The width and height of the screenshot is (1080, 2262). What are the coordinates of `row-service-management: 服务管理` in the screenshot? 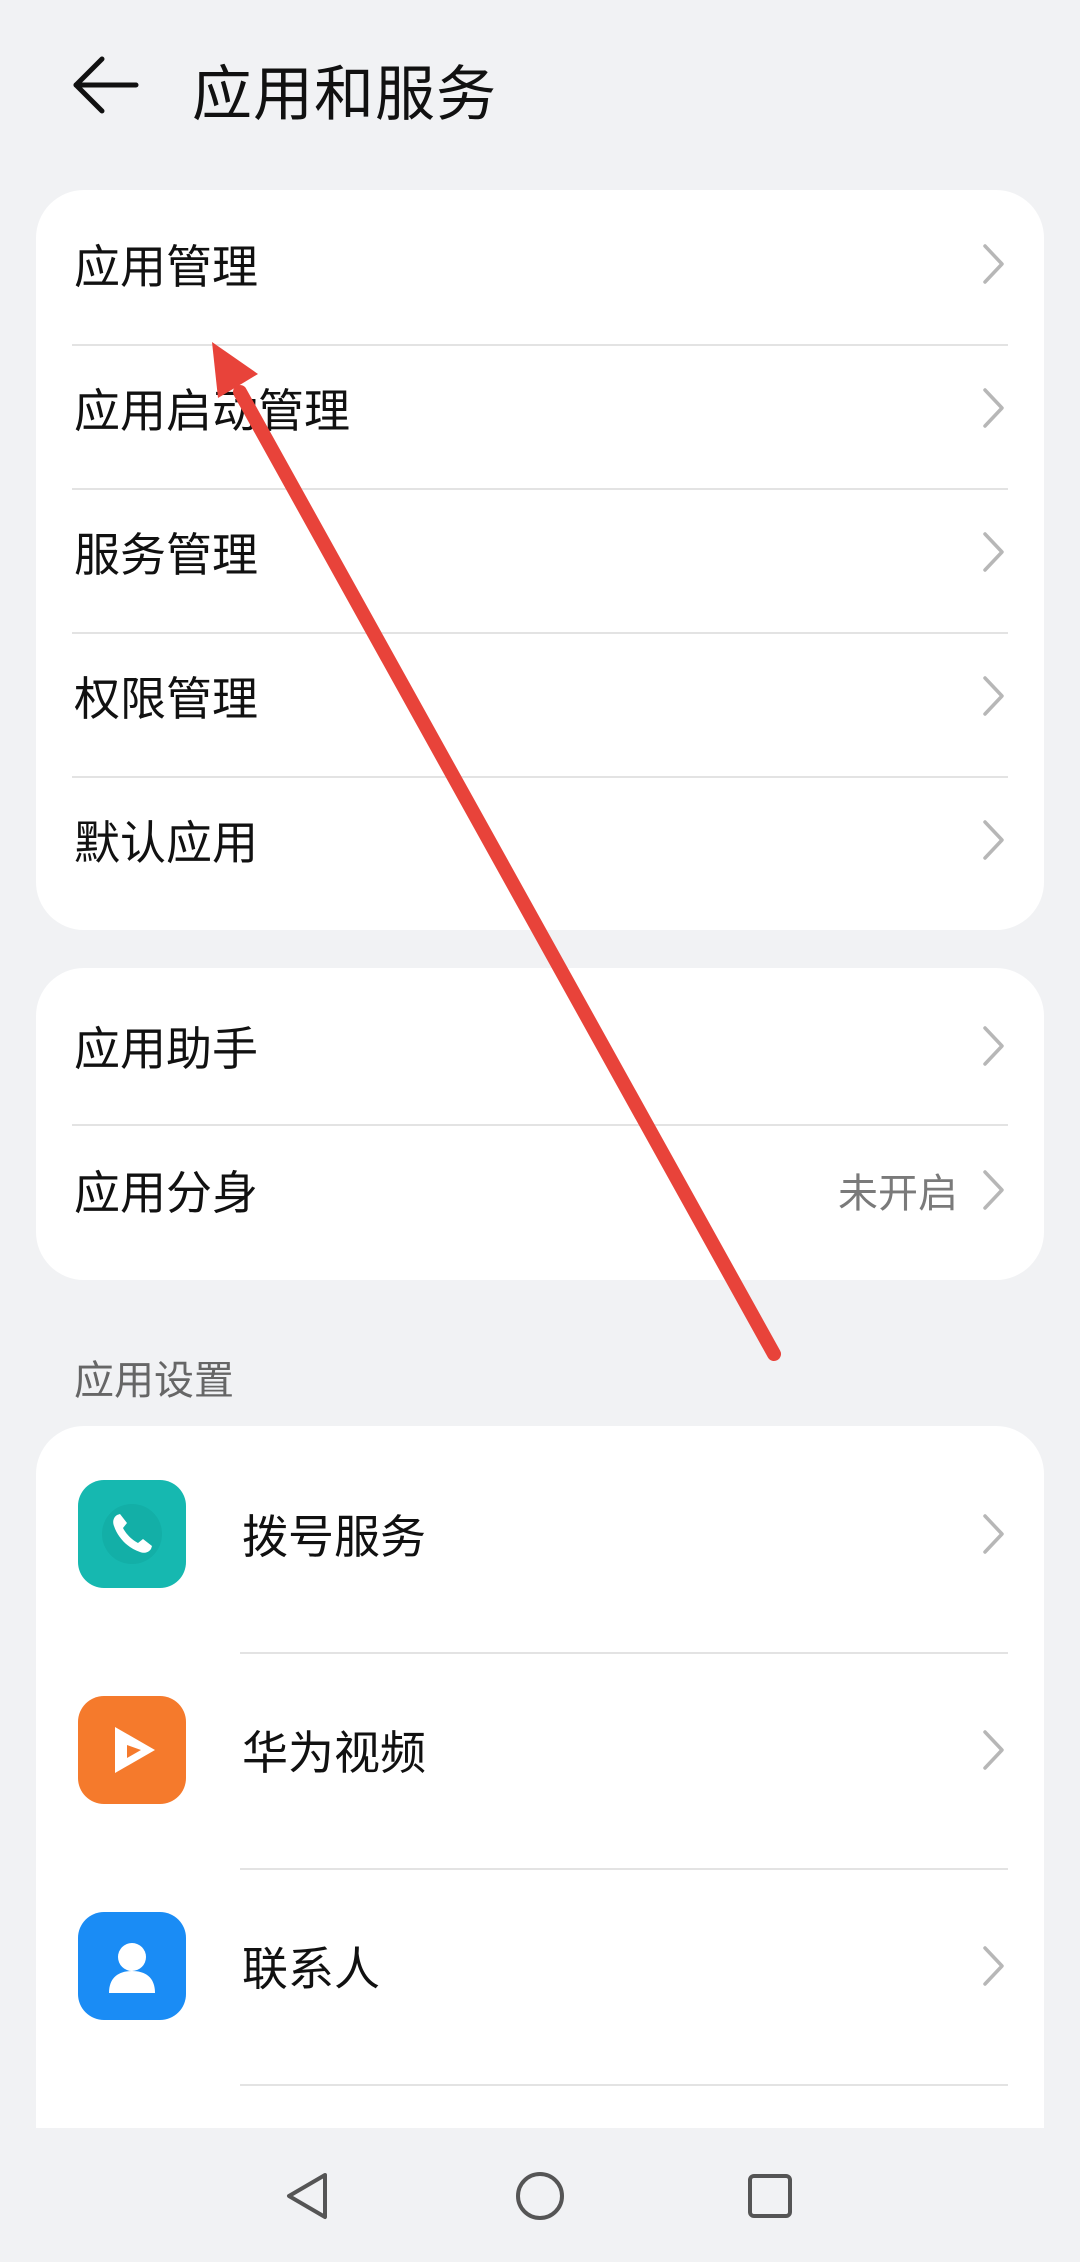 It's located at (540, 552).